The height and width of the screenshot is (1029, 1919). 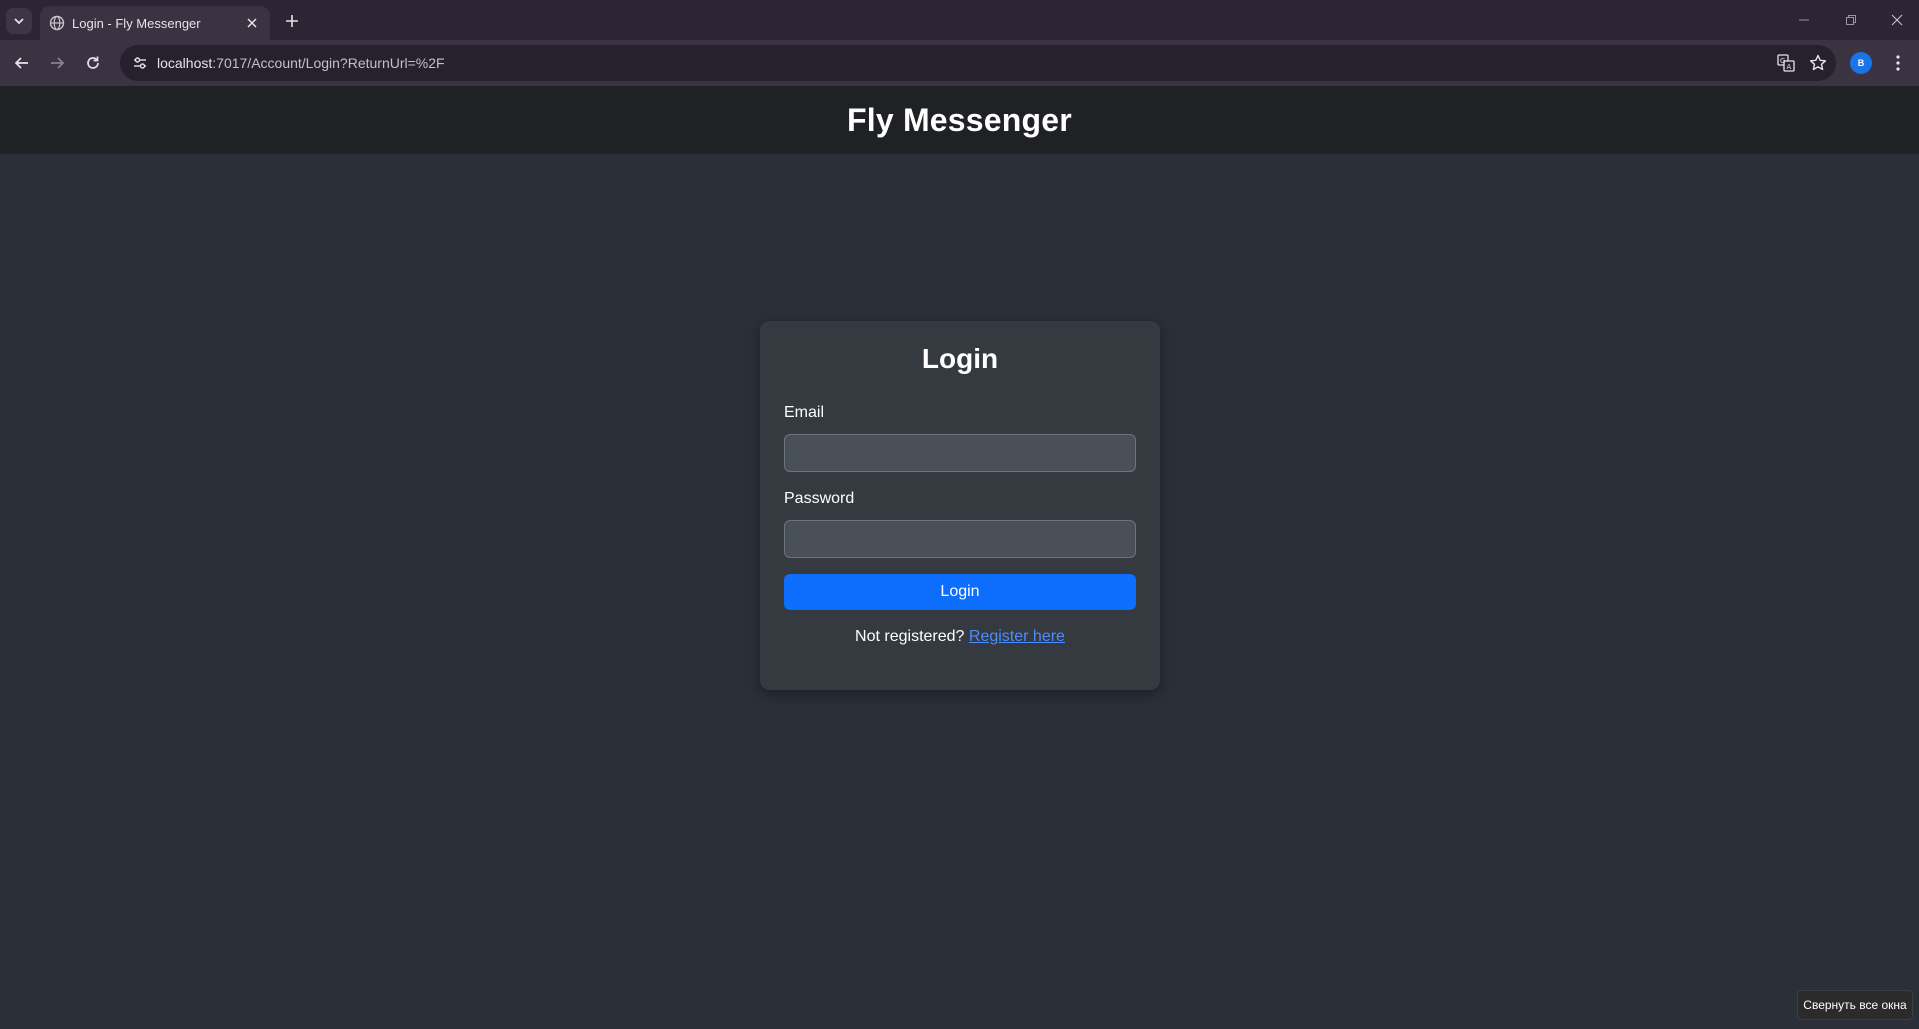 I want to click on app-title: Fly Messenger, so click(x=959, y=119).